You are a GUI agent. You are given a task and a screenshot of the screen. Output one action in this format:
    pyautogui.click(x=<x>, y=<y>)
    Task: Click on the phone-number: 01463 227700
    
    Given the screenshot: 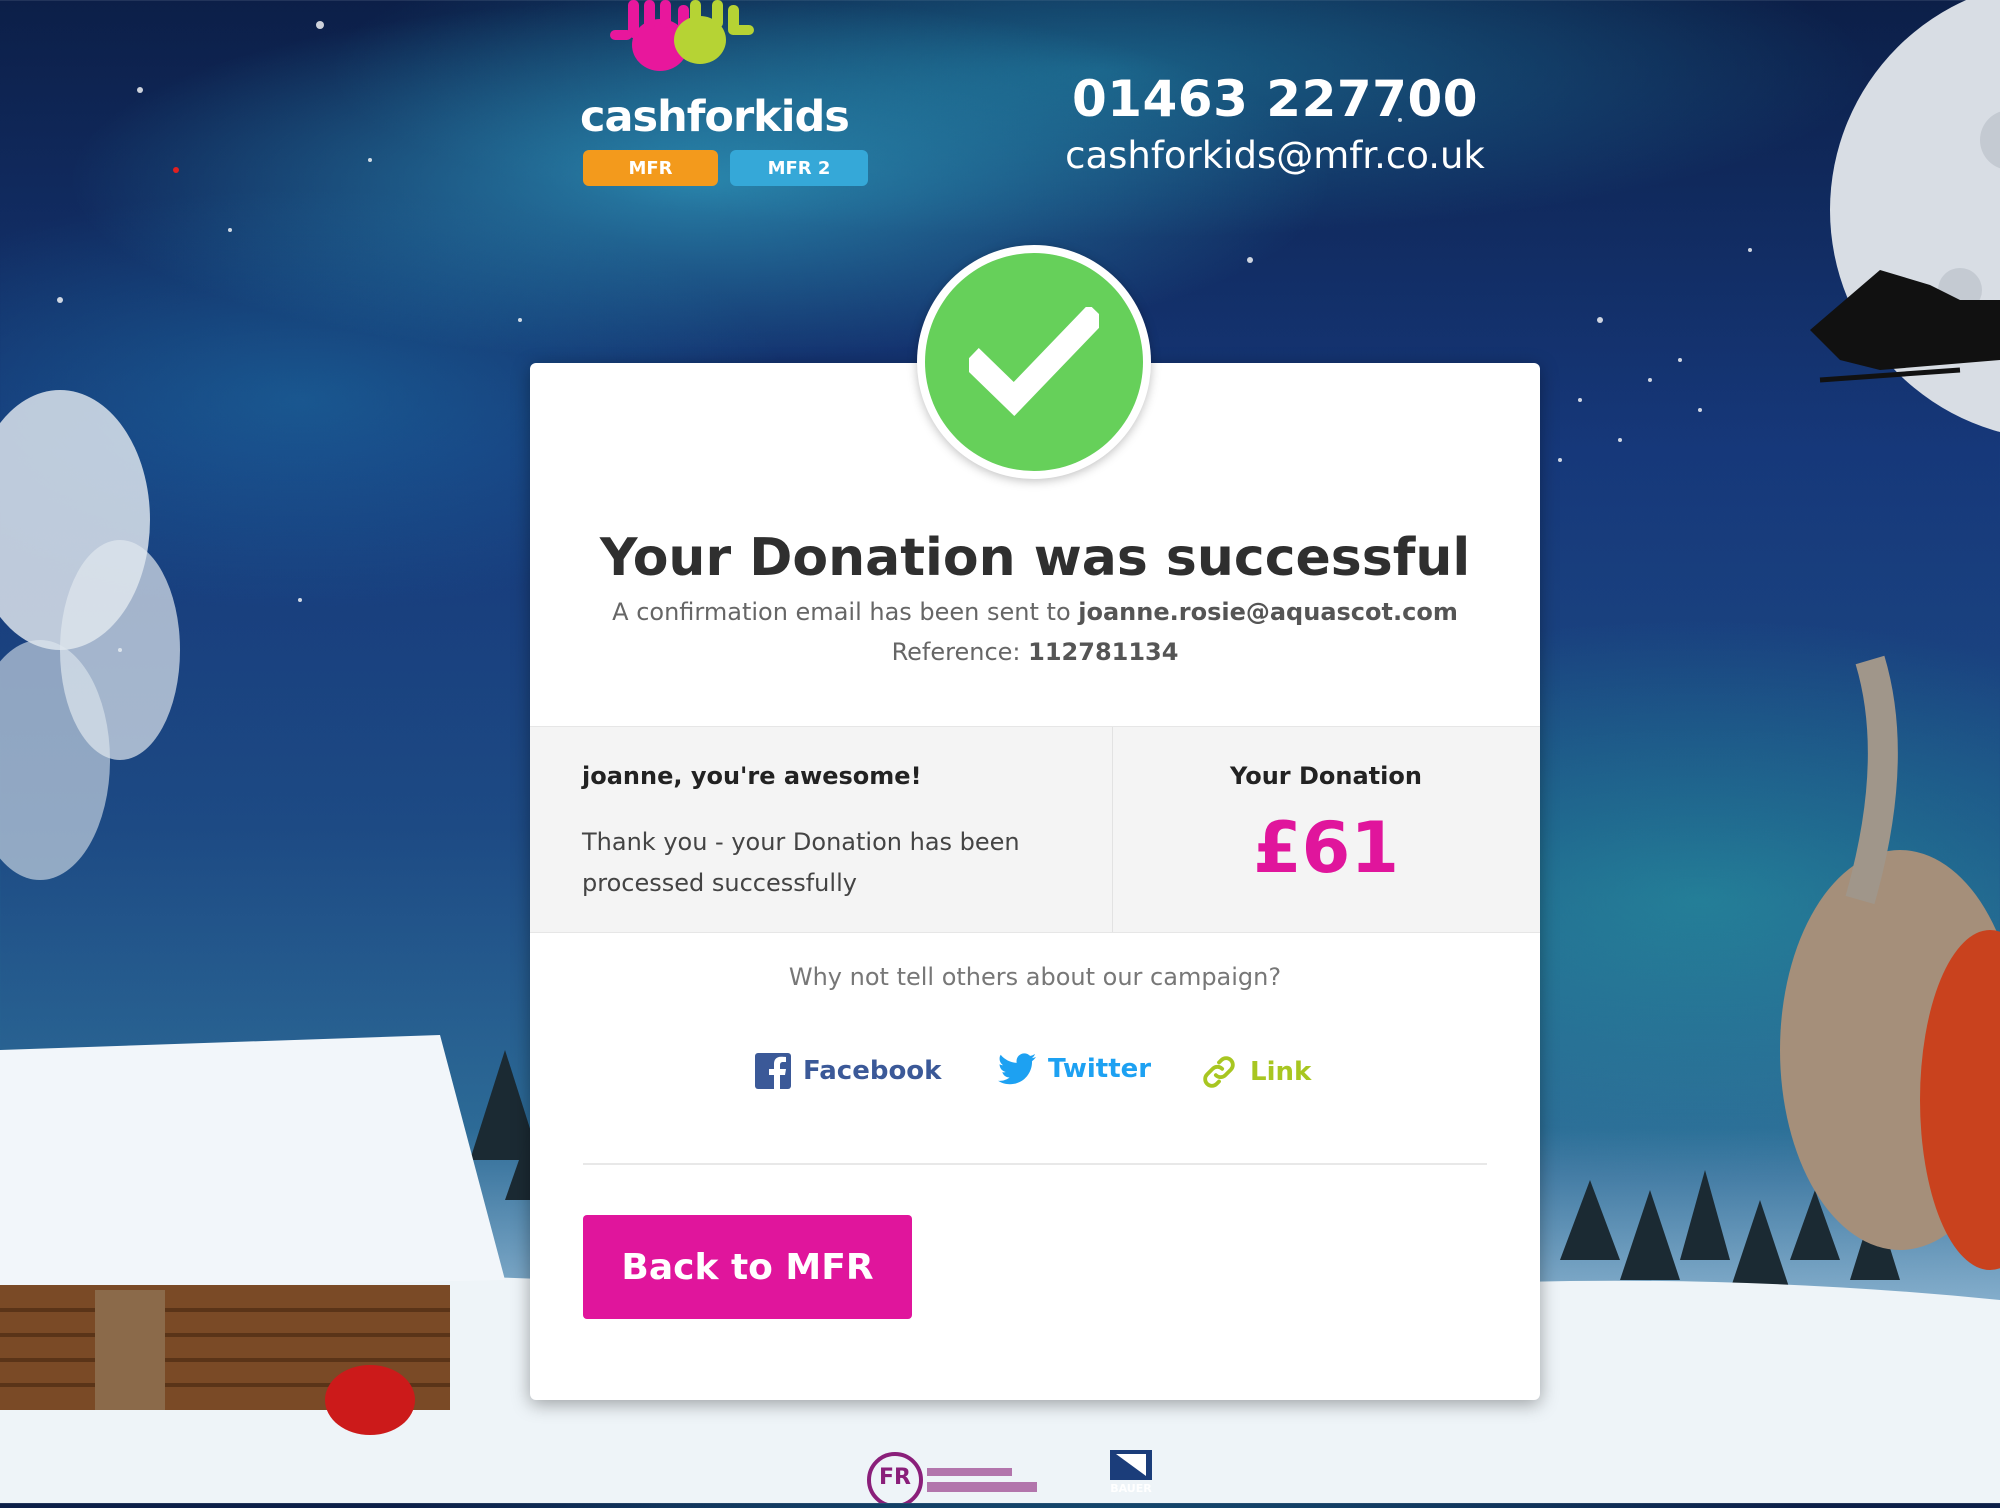 What is the action you would take?
    pyautogui.click(x=1275, y=99)
    